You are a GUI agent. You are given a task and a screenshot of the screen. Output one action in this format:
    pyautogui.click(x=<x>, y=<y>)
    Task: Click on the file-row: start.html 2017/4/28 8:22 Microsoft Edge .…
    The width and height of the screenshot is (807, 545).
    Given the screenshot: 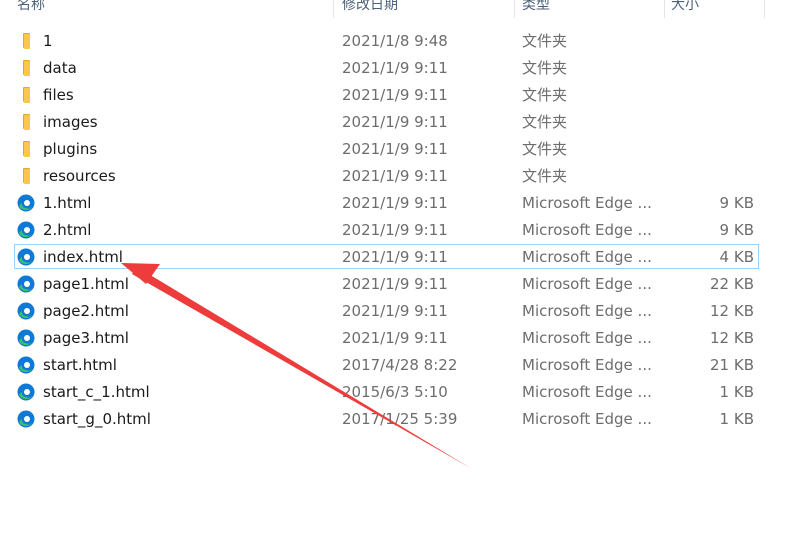 What is the action you would take?
    pyautogui.click(x=386, y=364)
    